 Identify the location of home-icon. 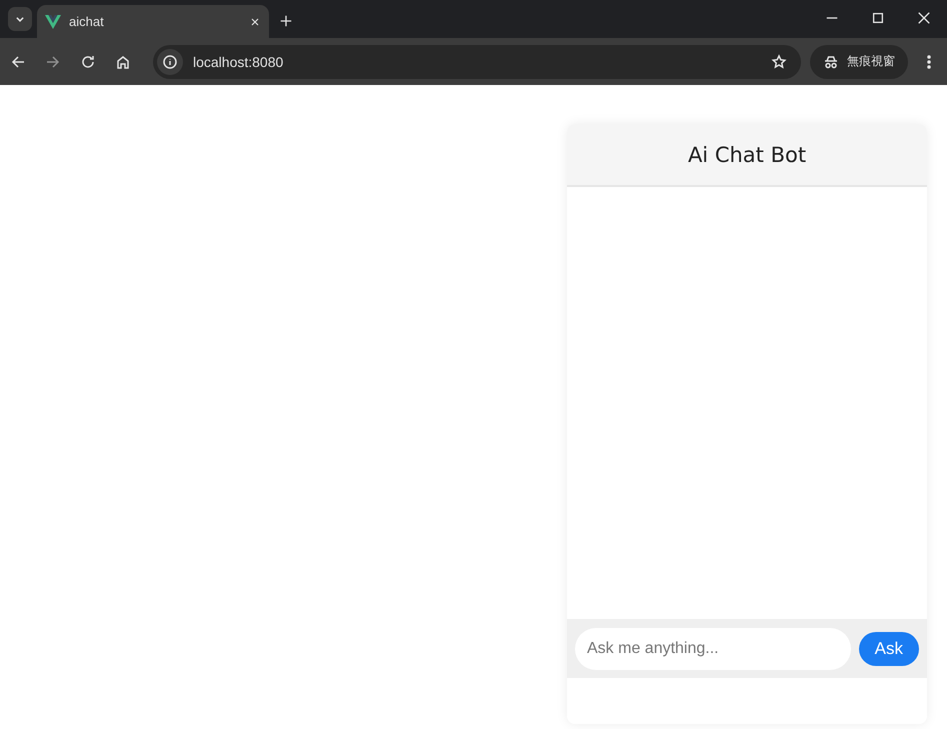
(123, 62).